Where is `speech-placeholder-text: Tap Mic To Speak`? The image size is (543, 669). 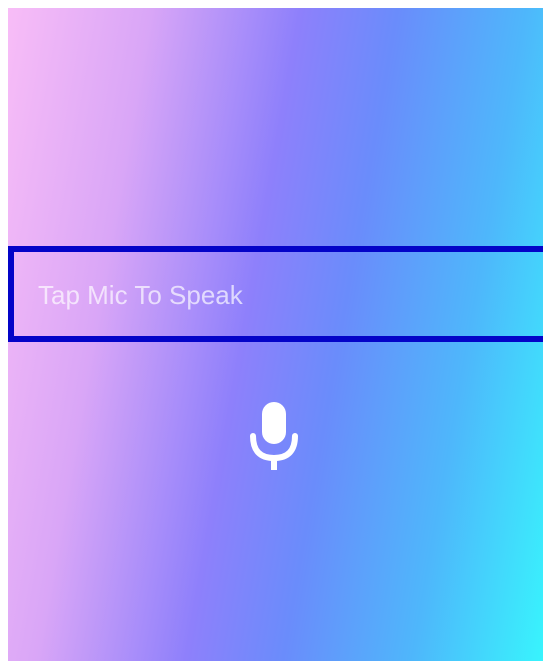 speech-placeholder-text: Tap Mic To Speak is located at coordinates (140, 294).